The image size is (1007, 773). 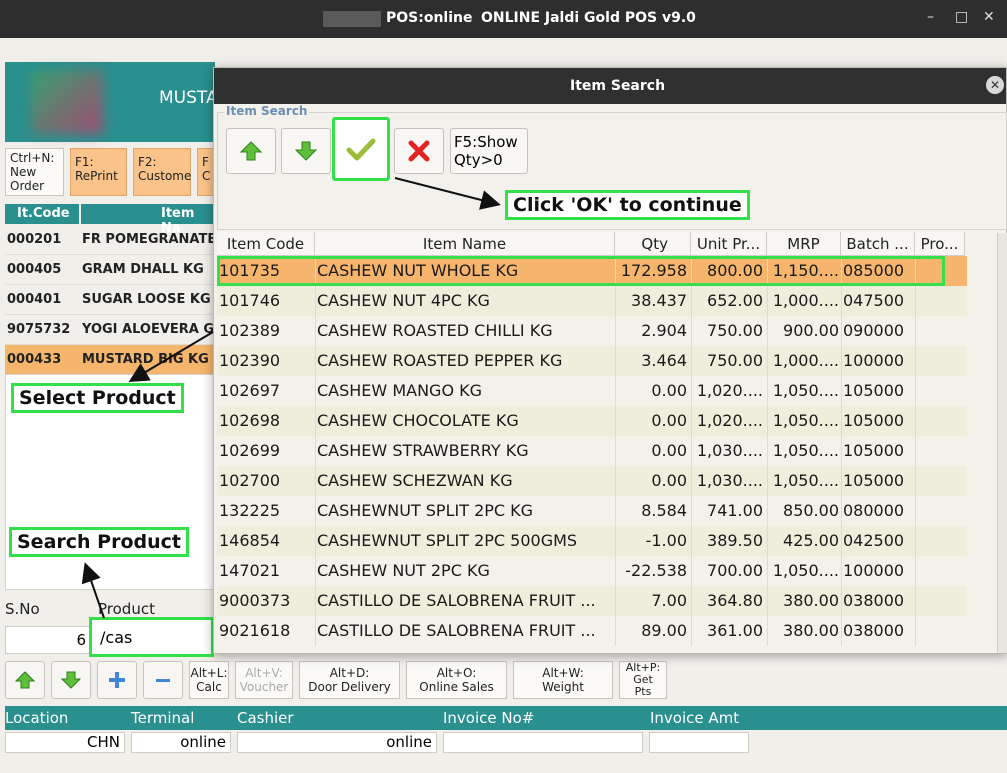 What do you see at coordinates (447, 193) in the screenshot?
I see `arrow-to-click-ok` at bounding box center [447, 193].